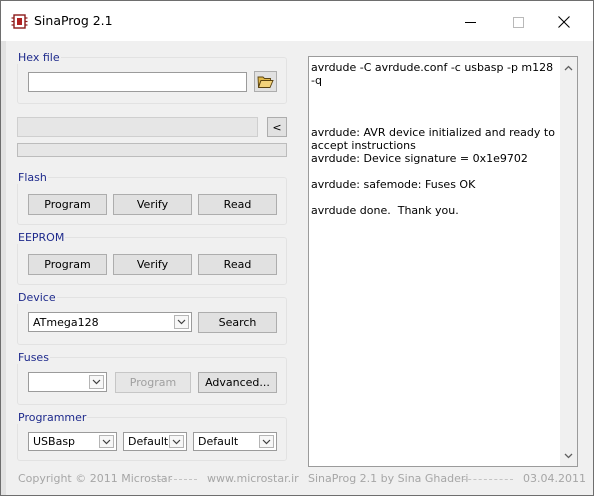 The width and height of the screenshot is (594, 496). I want to click on maximize-button, so click(518, 22).